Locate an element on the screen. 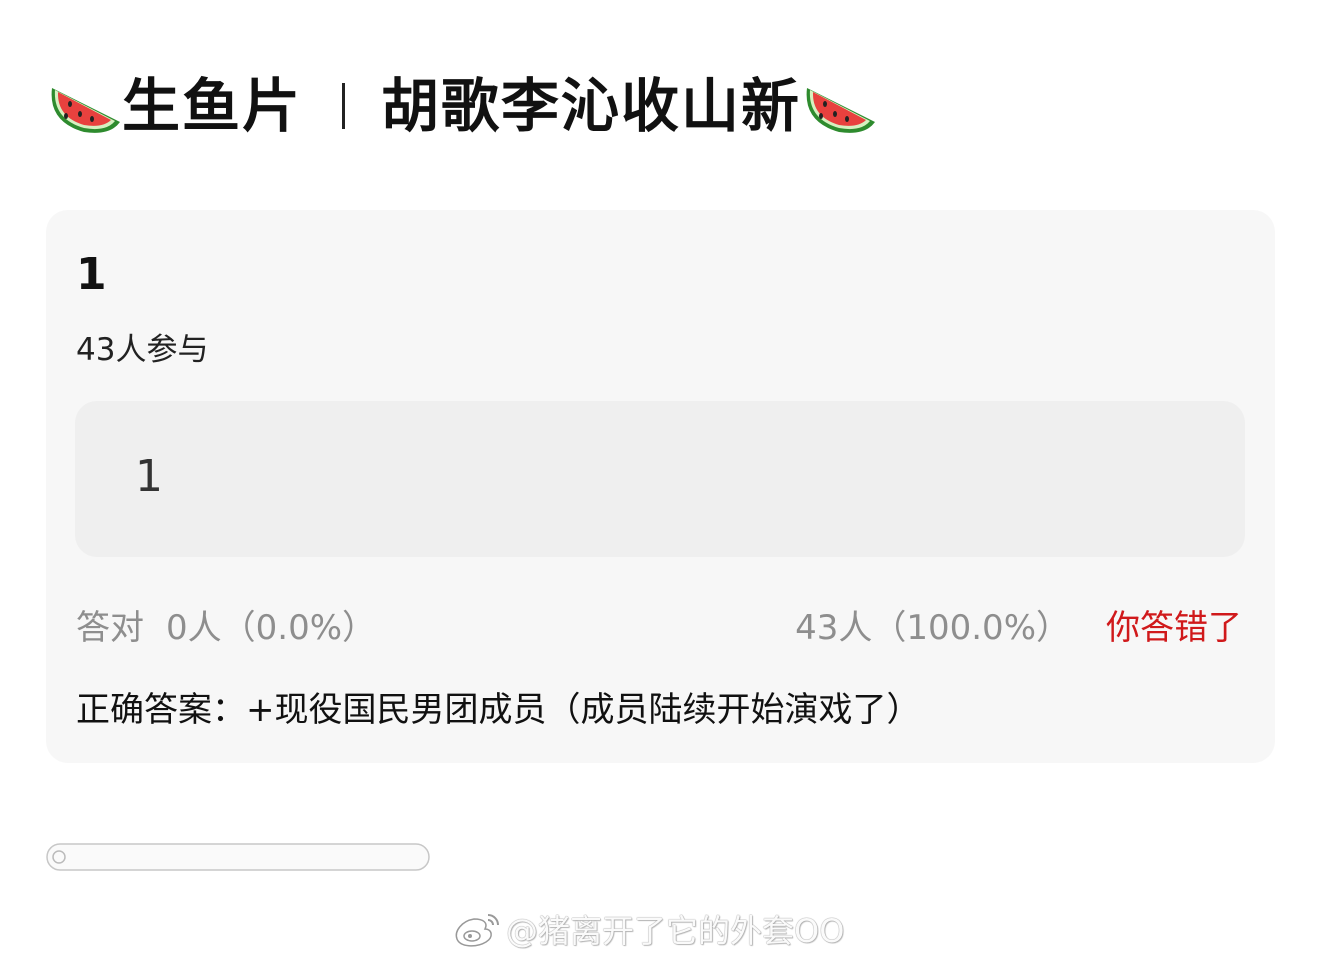 Image resolution: width=1320 pixels, height=960 pixels. title-right: 胡歌李沁收山新 is located at coordinates (591, 106).